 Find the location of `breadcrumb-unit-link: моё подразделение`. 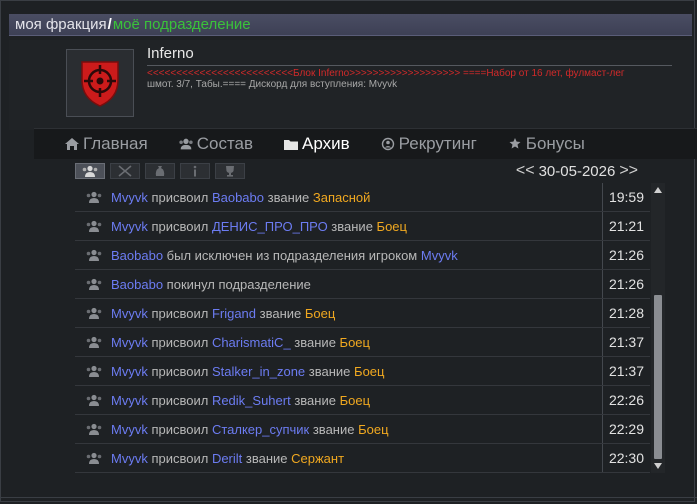

breadcrumb-unit-link: моё подразделение is located at coordinates (182, 24).